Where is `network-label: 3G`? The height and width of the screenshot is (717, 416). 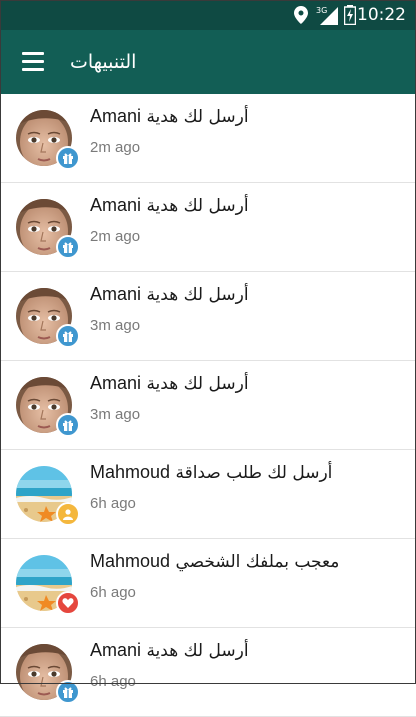
network-label: 3G is located at coordinates (321, 10).